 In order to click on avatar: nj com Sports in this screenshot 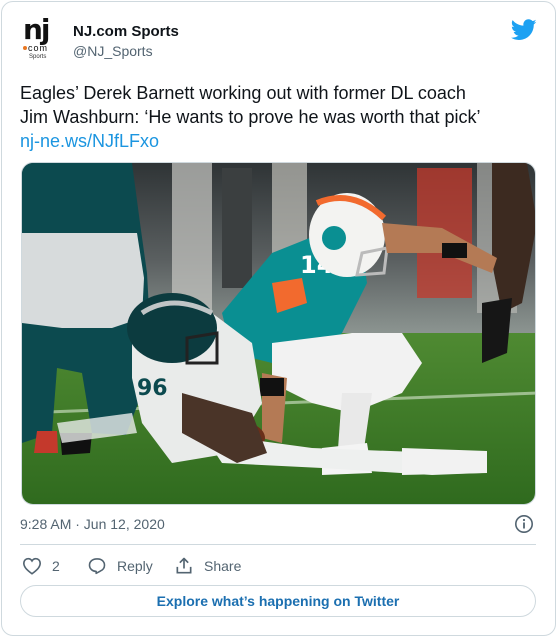, I will do `click(42, 38)`.